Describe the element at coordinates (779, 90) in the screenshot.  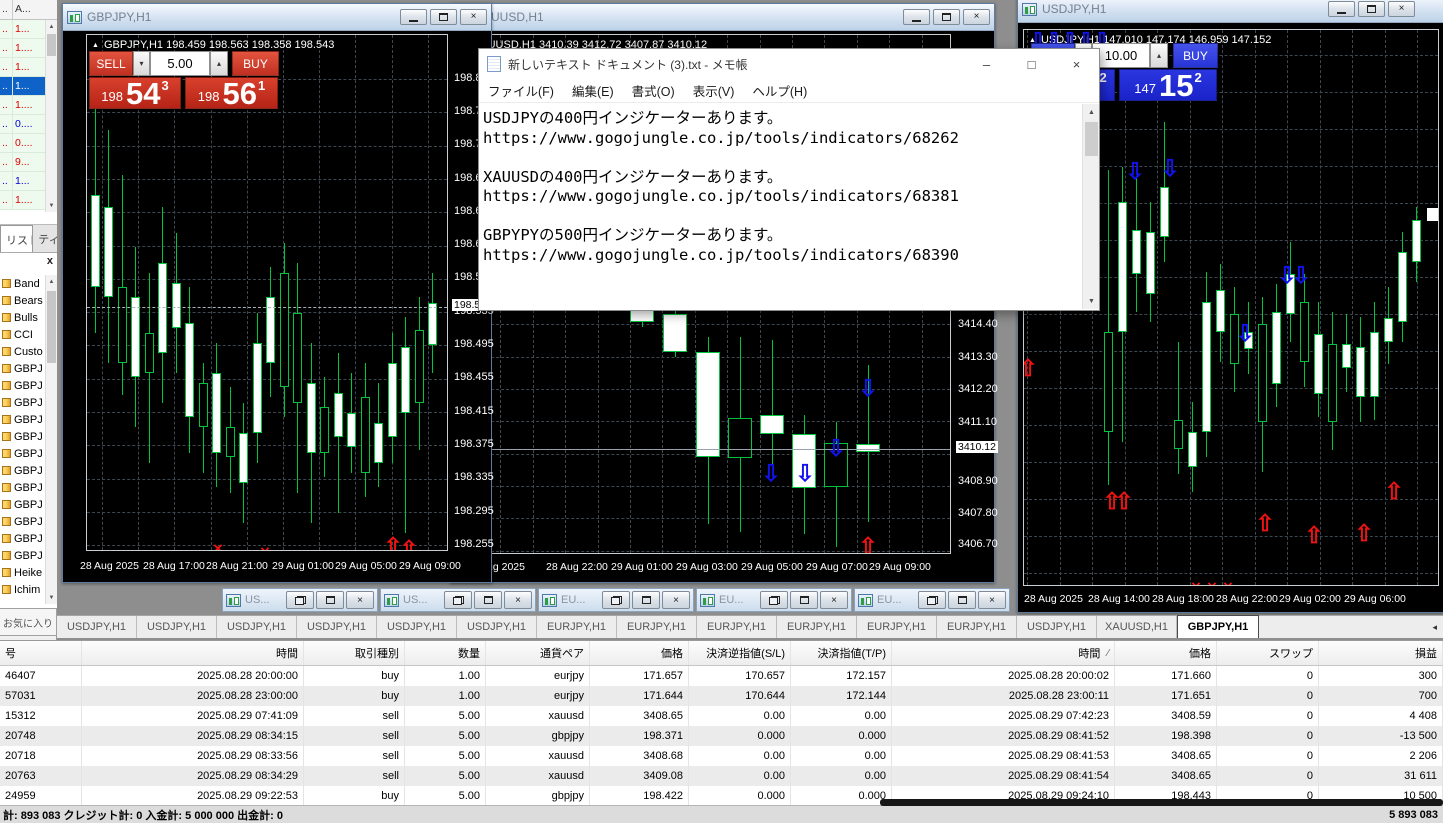
I see `menu-item: ヘルプ(H)` at that location.